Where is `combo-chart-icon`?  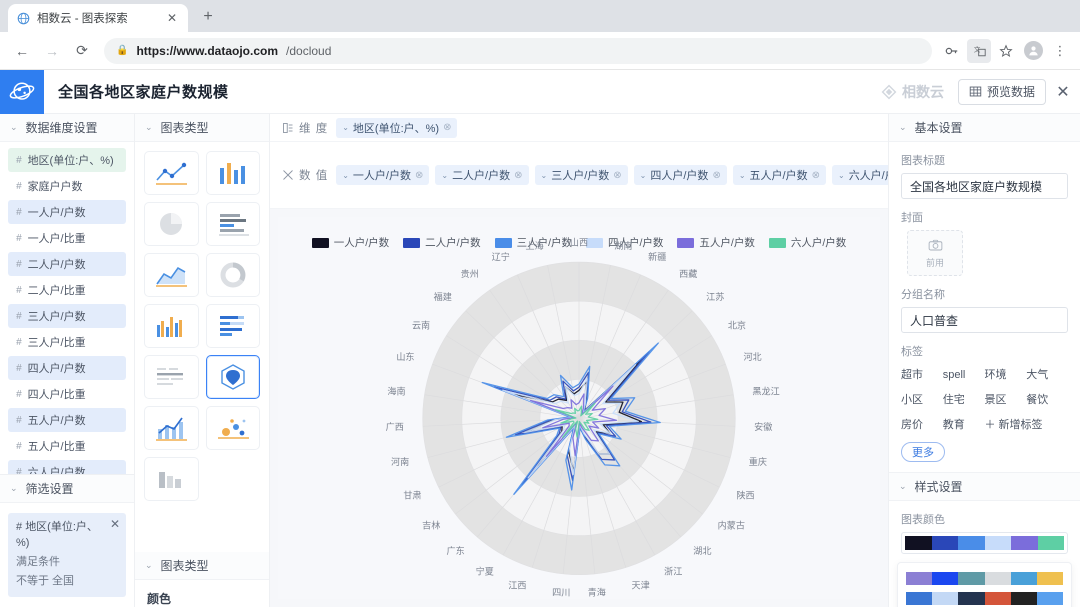
combo-chart-icon is located at coordinates (171, 428).